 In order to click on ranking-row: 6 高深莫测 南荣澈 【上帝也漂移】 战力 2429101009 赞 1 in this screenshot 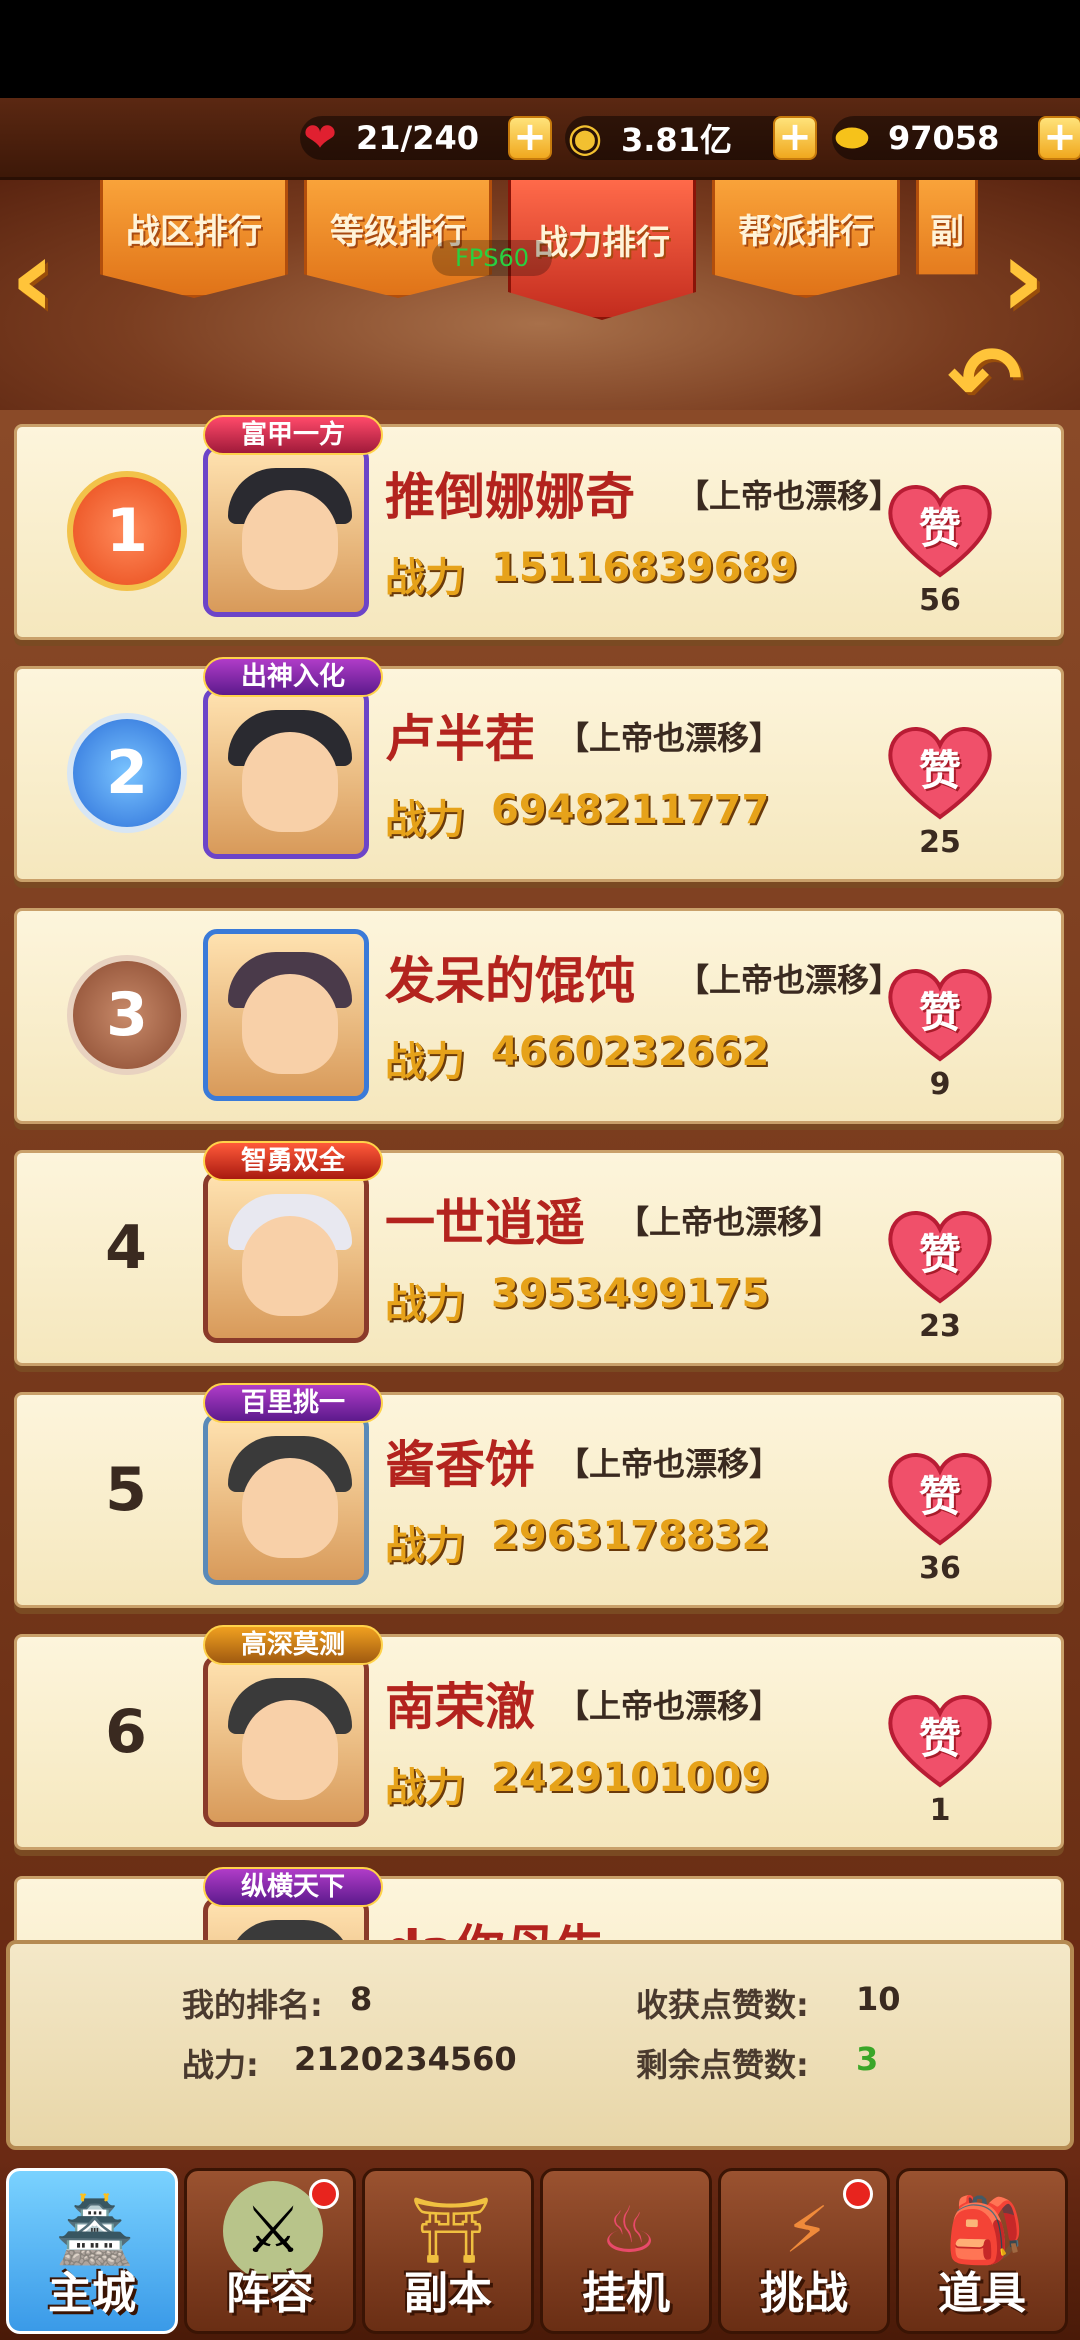, I will do `click(539, 1737)`.